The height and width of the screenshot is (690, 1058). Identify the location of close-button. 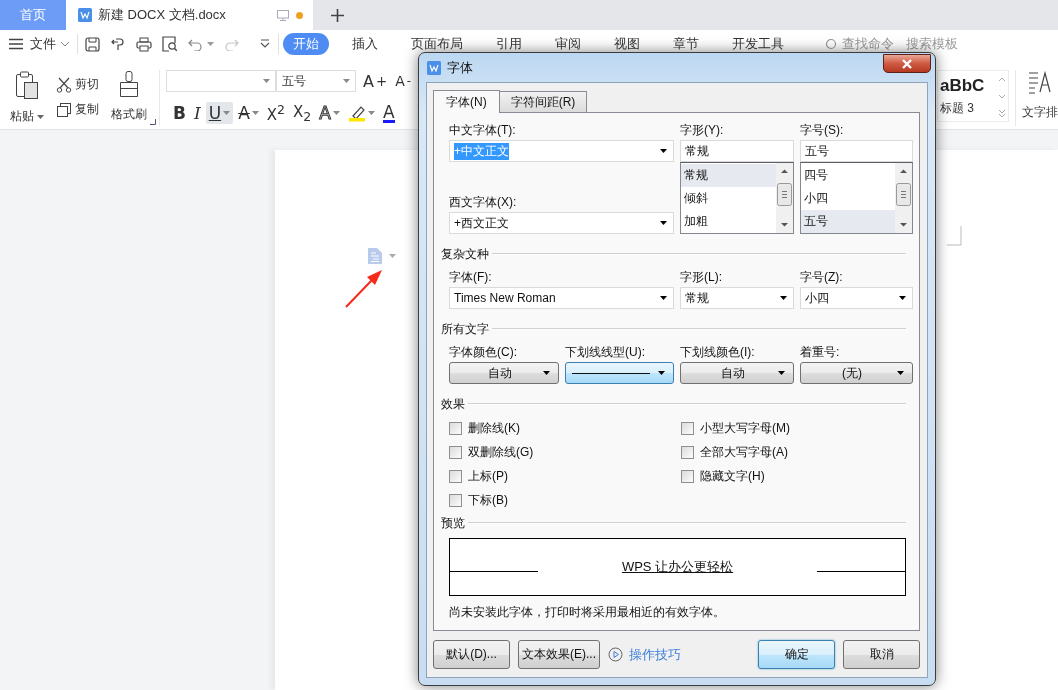
(907, 63).